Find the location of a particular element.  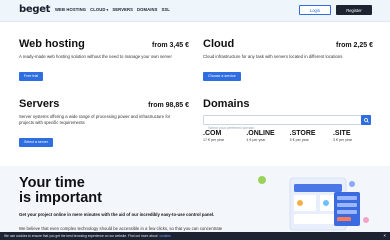

register-button: Register is located at coordinates (354, 10).